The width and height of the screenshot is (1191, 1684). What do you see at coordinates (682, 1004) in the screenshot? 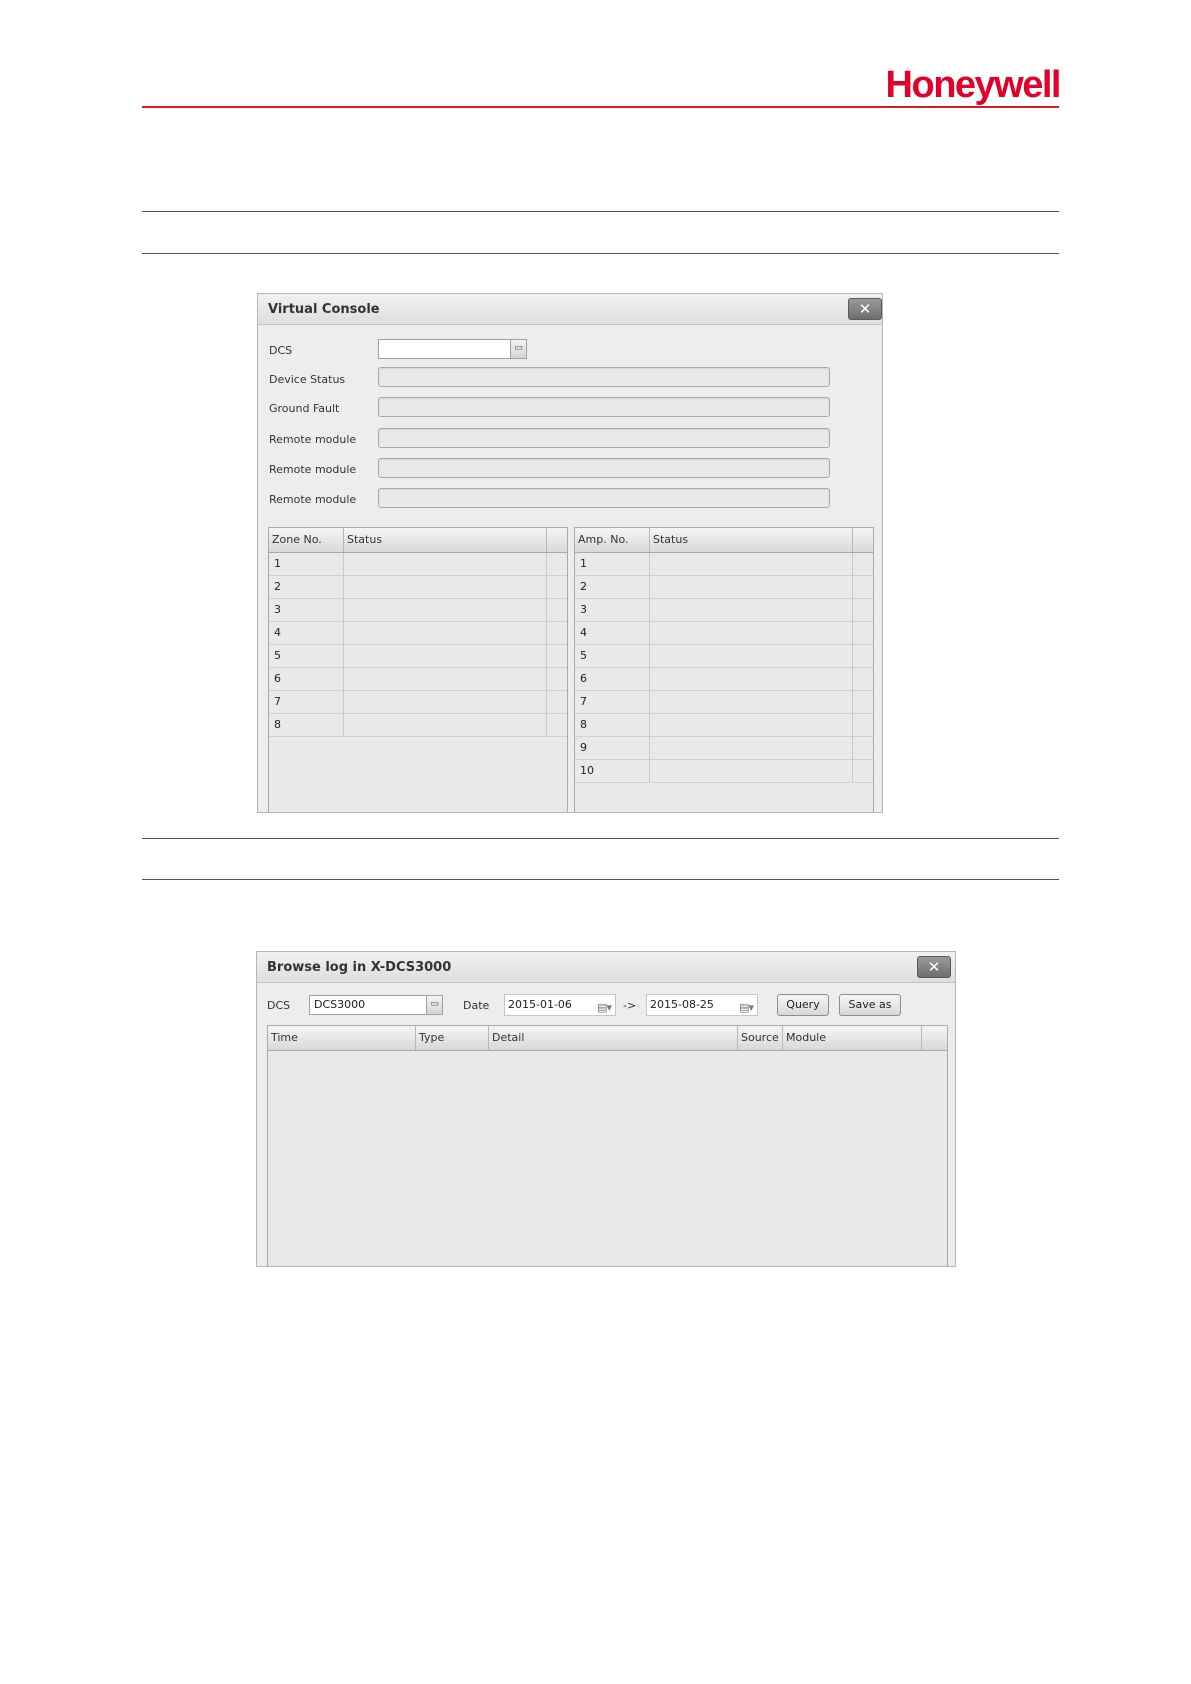
I see `date-to-value: 2015-08-25` at bounding box center [682, 1004].